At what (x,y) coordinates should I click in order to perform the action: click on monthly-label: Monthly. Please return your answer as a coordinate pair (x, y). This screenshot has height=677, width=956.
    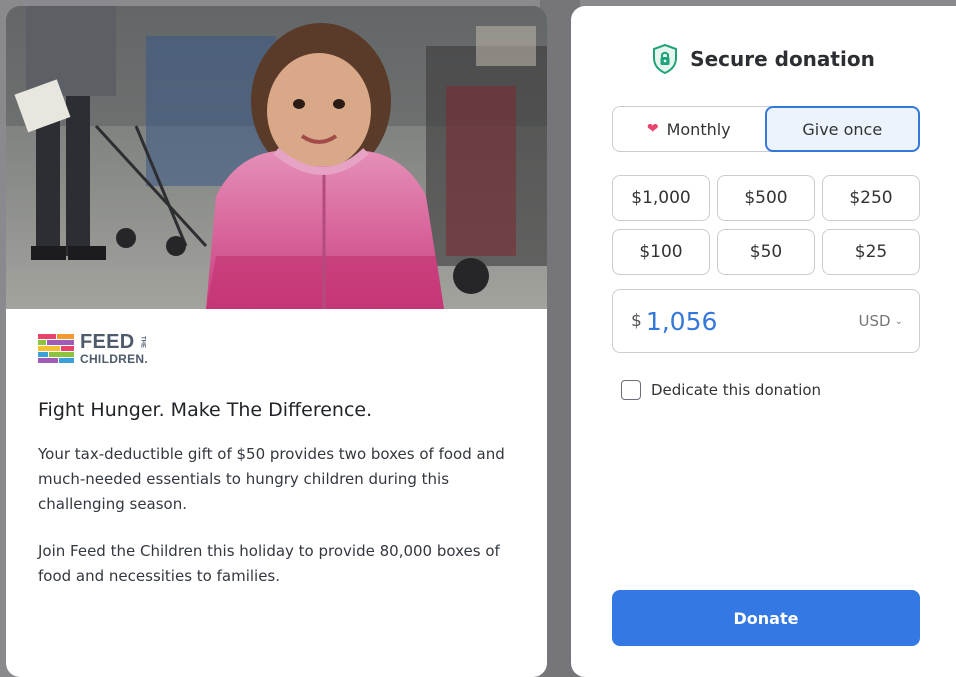
    Looking at the image, I should click on (698, 129).